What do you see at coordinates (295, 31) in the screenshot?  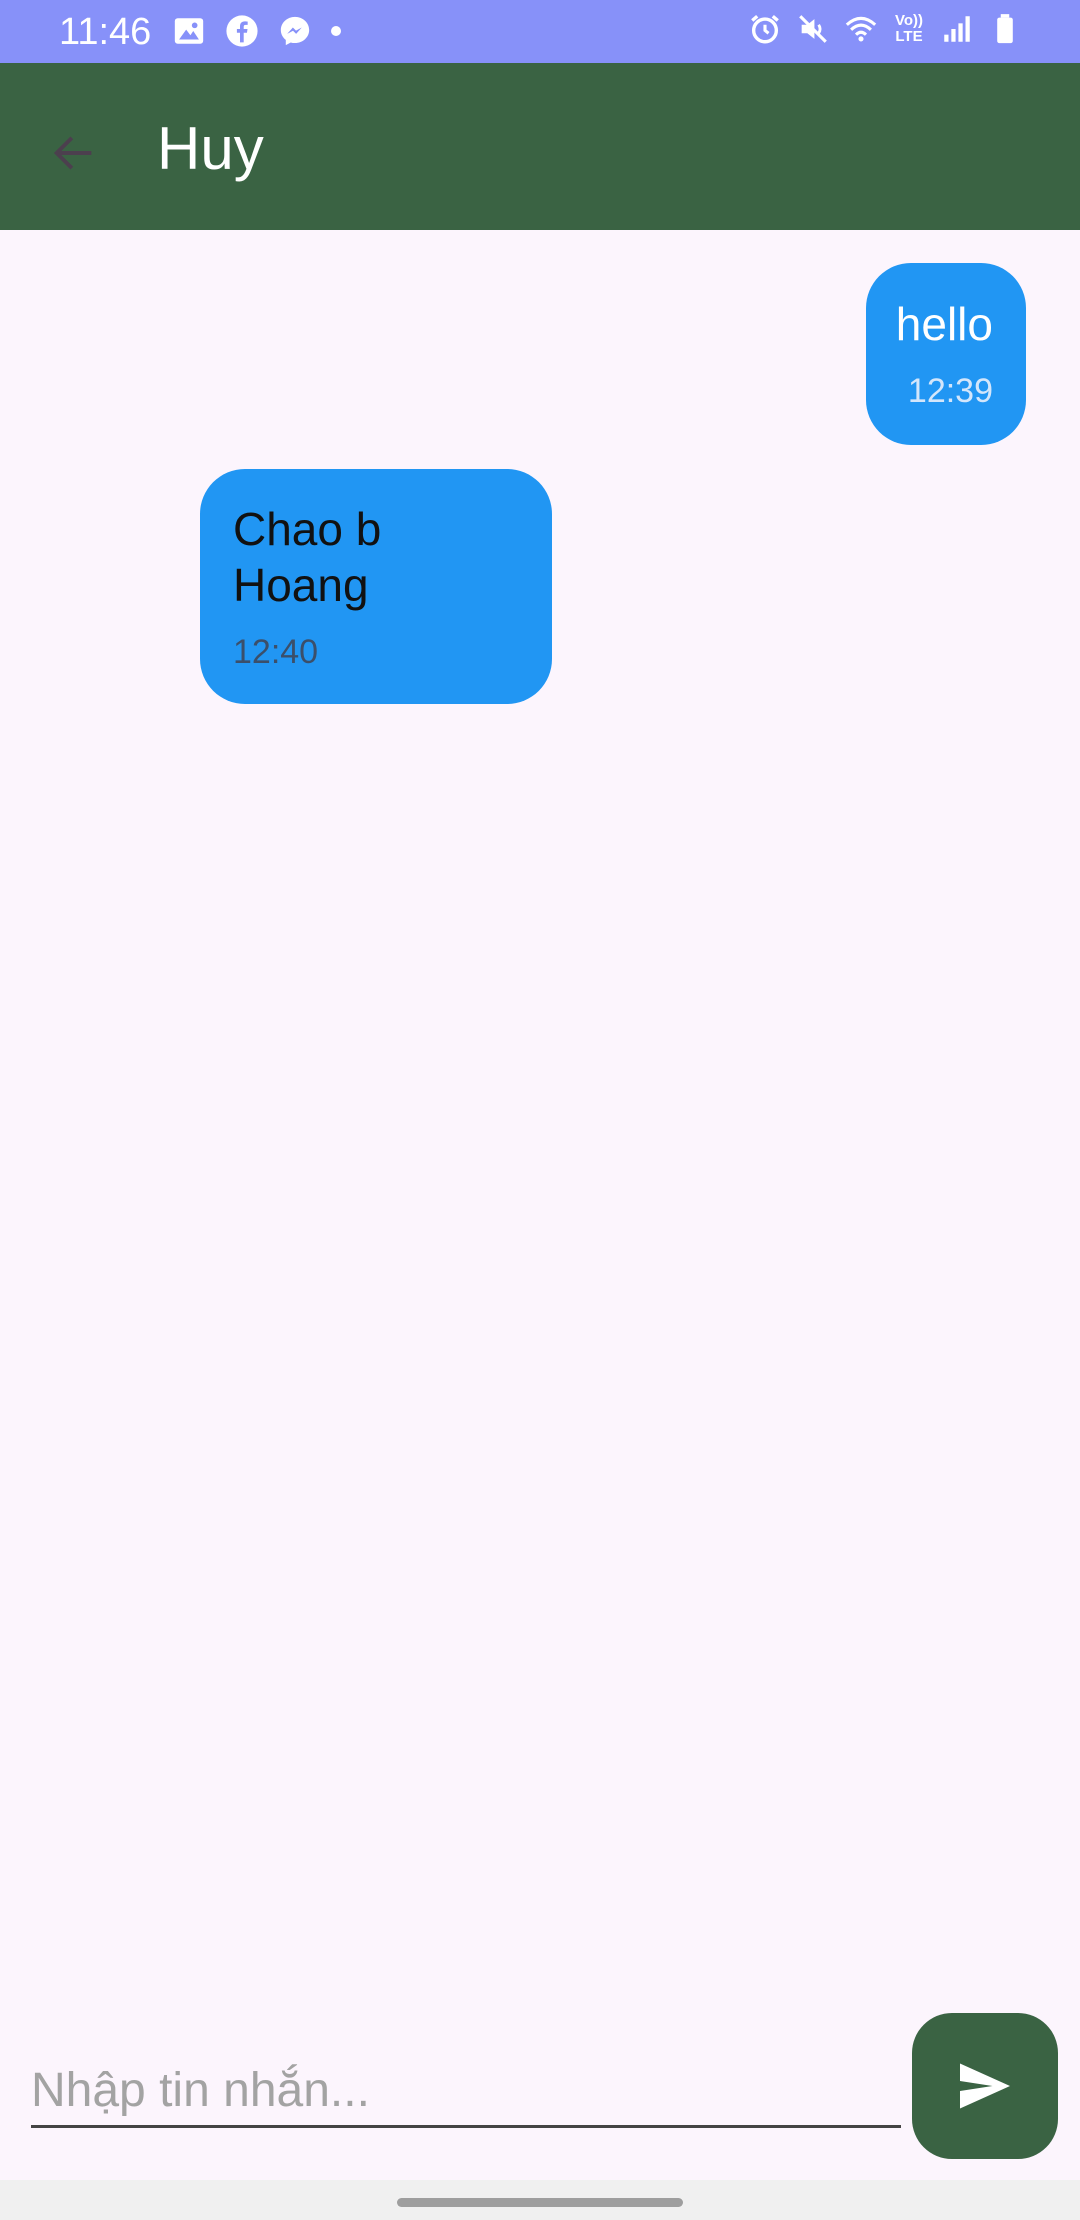 I see `messenger-icon` at bounding box center [295, 31].